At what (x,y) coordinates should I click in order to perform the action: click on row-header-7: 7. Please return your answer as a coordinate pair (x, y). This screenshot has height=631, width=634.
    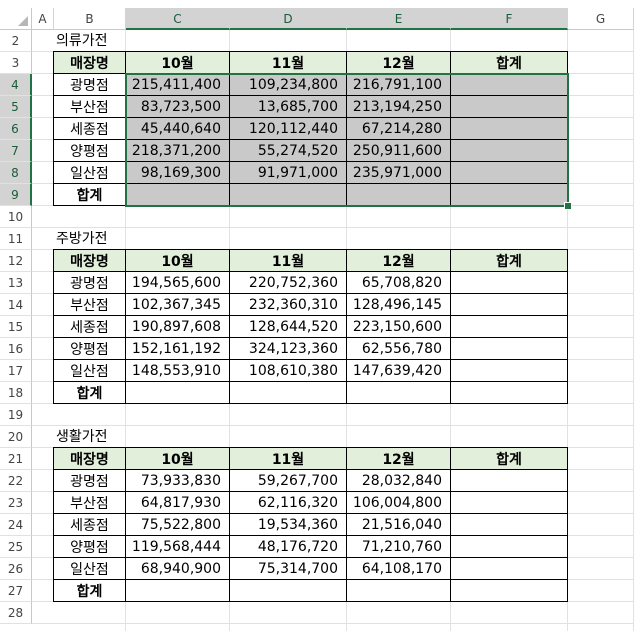
    Looking at the image, I should click on (16, 151).